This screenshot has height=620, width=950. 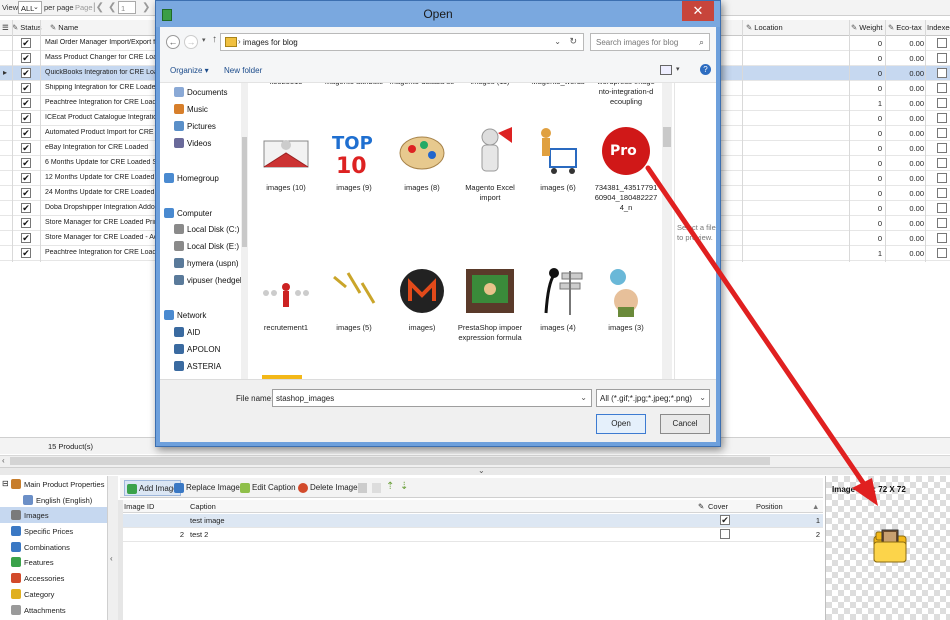 What do you see at coordinates (666, 70) in the screenshot?
I see `view-options-icon` at bounding box center [666, 70].